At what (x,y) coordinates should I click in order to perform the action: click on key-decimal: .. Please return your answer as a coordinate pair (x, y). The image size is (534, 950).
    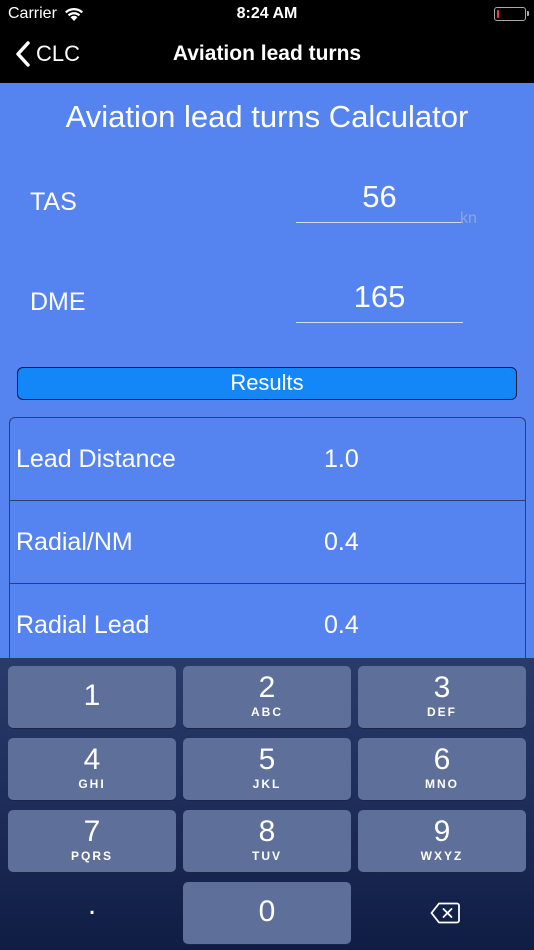
    Looking at the image, I should click on (92, 913).